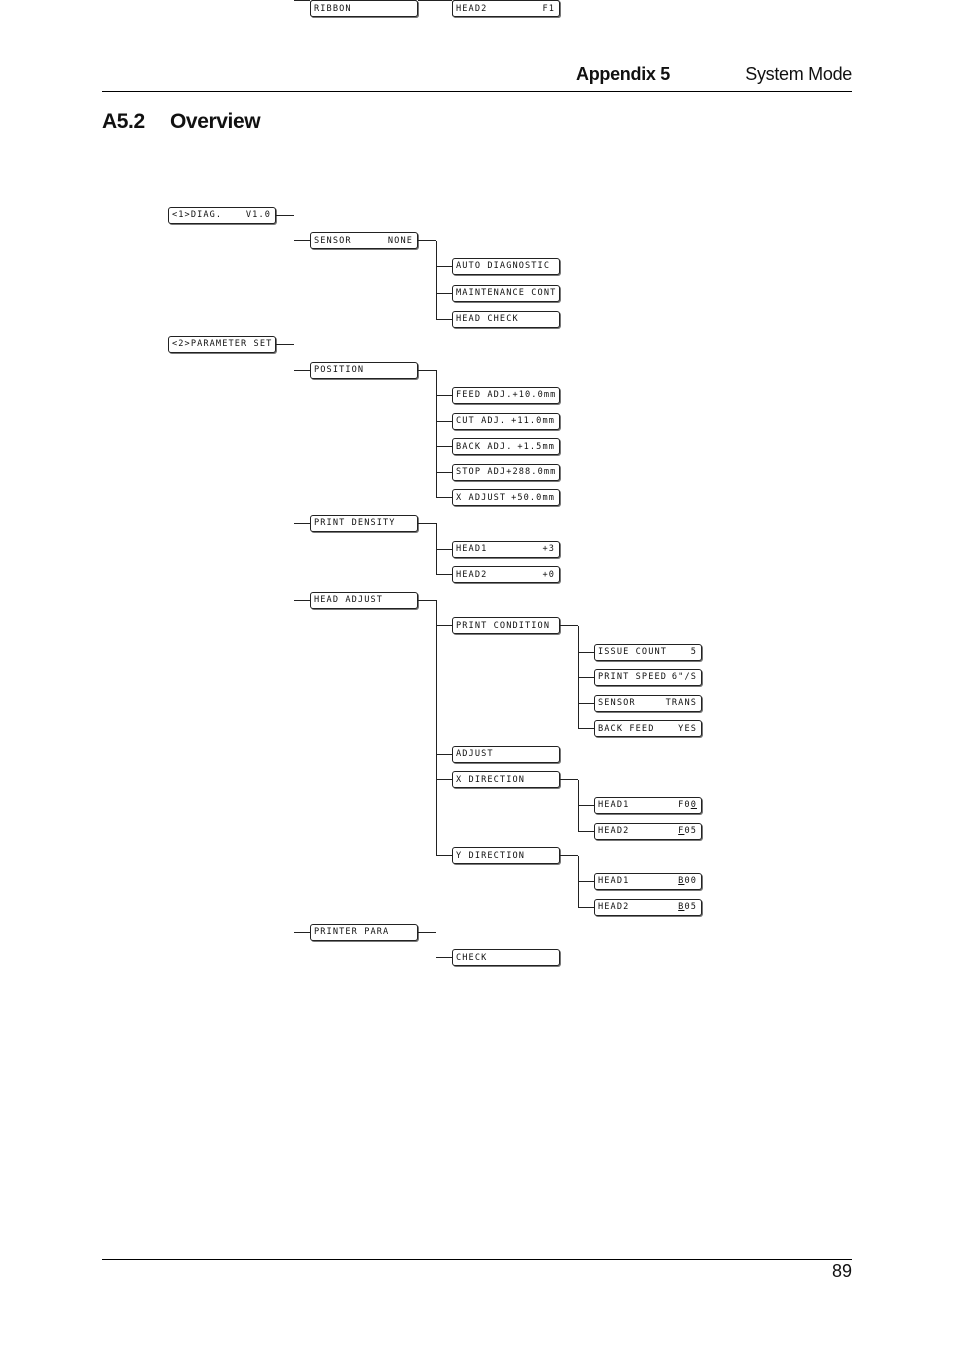 The image size is (954, 1351). Describe the element at coordinates (506, 957) in the screenshot. I see `menu-node-check: CHECK` at that location.